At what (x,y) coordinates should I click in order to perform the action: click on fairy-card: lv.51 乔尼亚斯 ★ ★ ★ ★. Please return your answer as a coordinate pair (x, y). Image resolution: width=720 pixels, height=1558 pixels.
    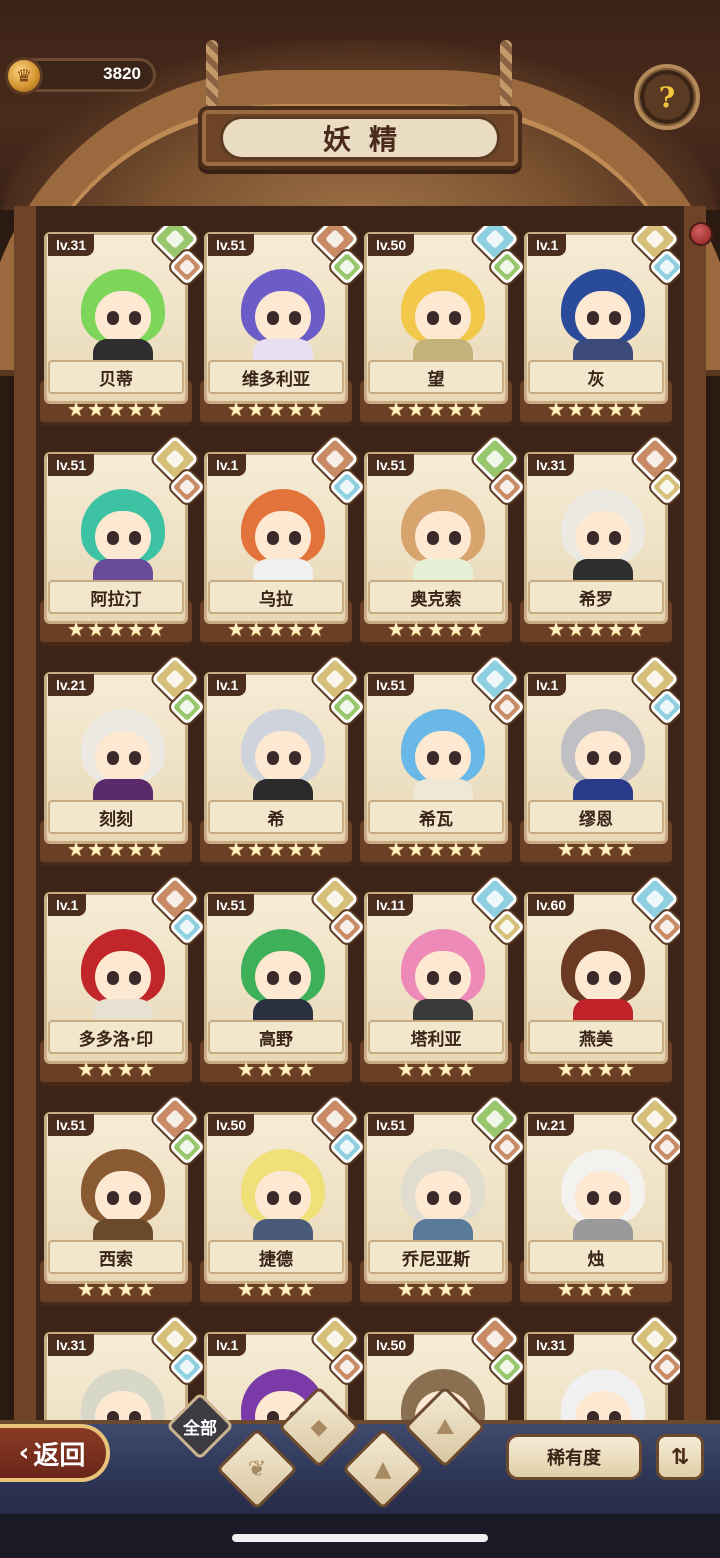
    Looking at the image, I should click on (443, 1201).